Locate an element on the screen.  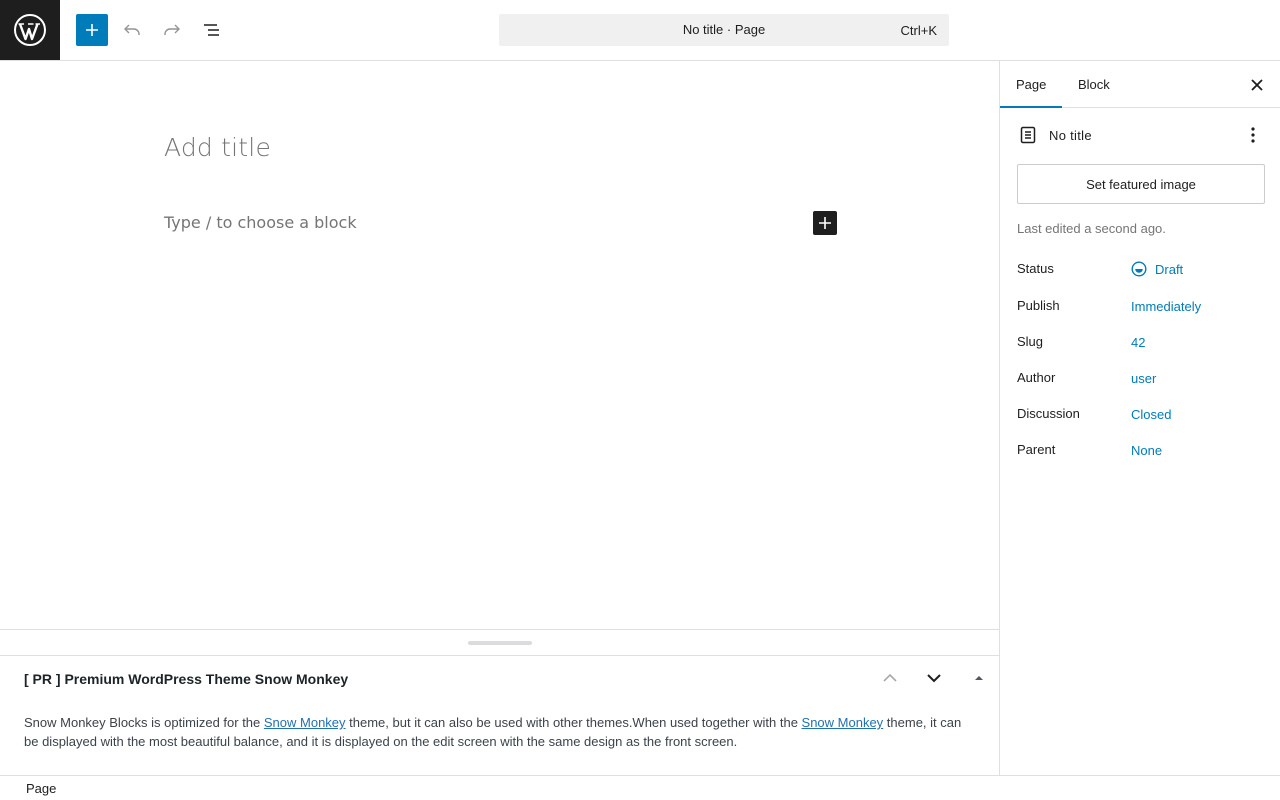
redo-icon is located at coordinates (172, 29).